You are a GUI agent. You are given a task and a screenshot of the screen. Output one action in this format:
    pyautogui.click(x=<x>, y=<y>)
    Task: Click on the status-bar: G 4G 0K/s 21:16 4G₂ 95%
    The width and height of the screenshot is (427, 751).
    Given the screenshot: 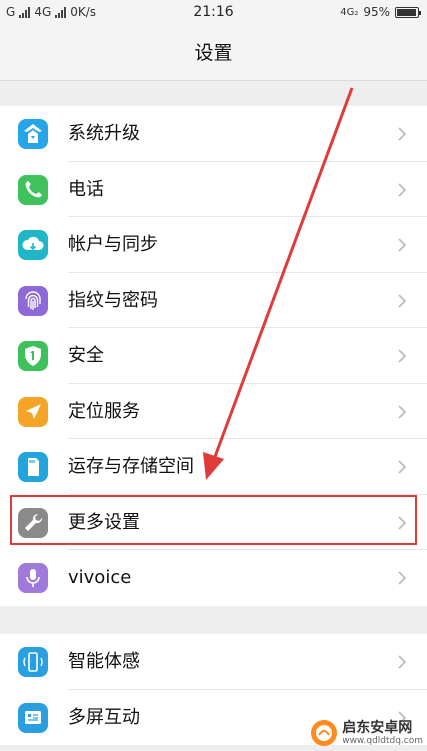 What is the action you would take?
    pyautogui.click(x=213, y=13)
    